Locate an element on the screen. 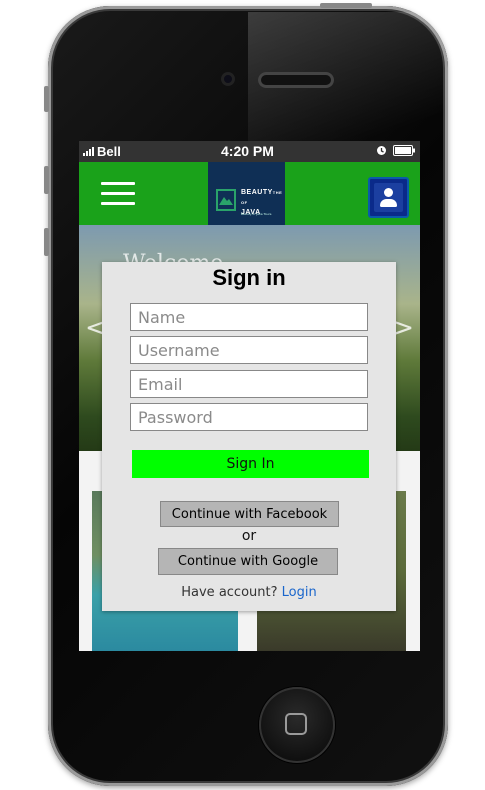 The image size is (485, 790). home-square-icon is located at coordinates (296, 724).